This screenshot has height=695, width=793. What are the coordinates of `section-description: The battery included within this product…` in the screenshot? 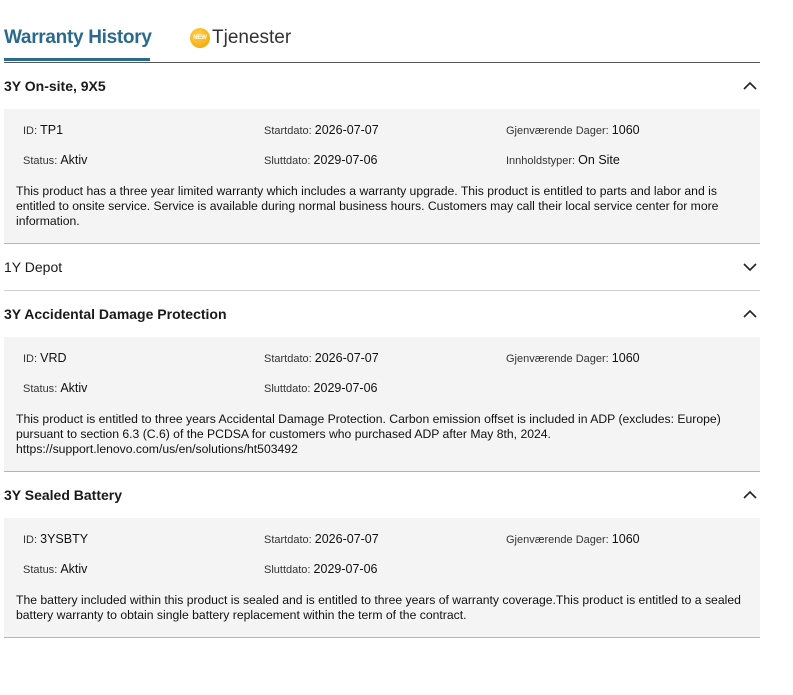 It's located at (378, 607).